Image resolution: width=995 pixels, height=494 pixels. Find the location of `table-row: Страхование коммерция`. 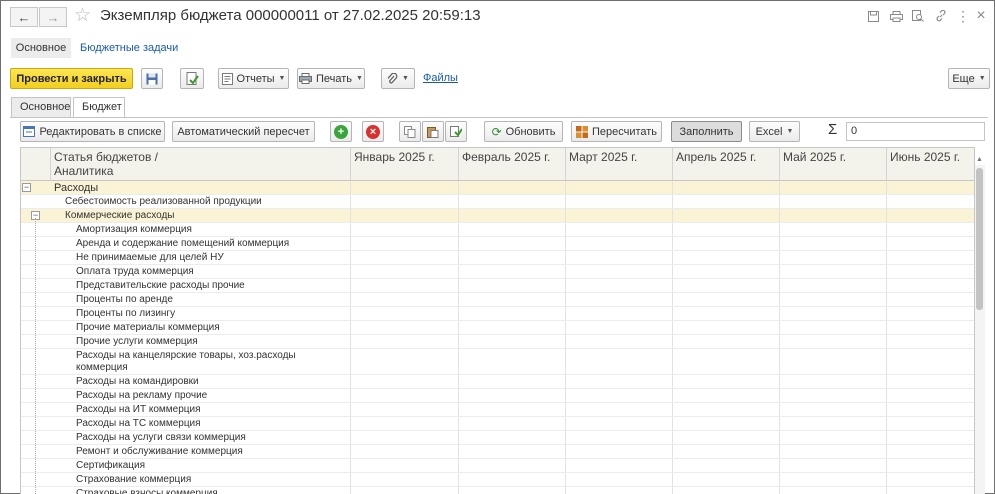

table-row: Страхование коммерция is located at coordinates (497, 480).